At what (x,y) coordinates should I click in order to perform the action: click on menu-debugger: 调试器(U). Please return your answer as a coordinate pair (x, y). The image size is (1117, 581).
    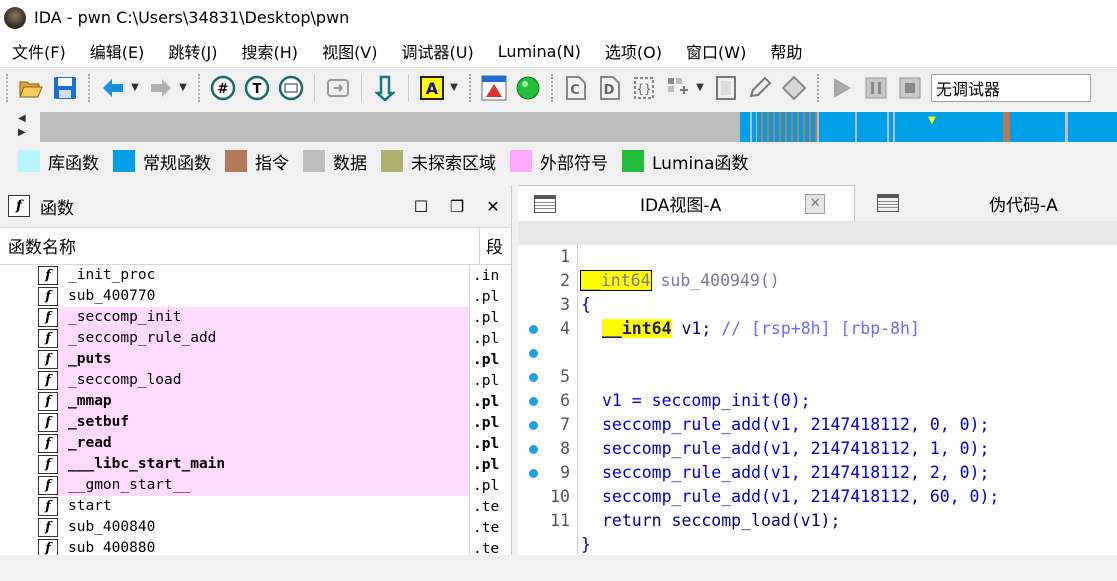
    Looking at the image, I should click on (438, 51).